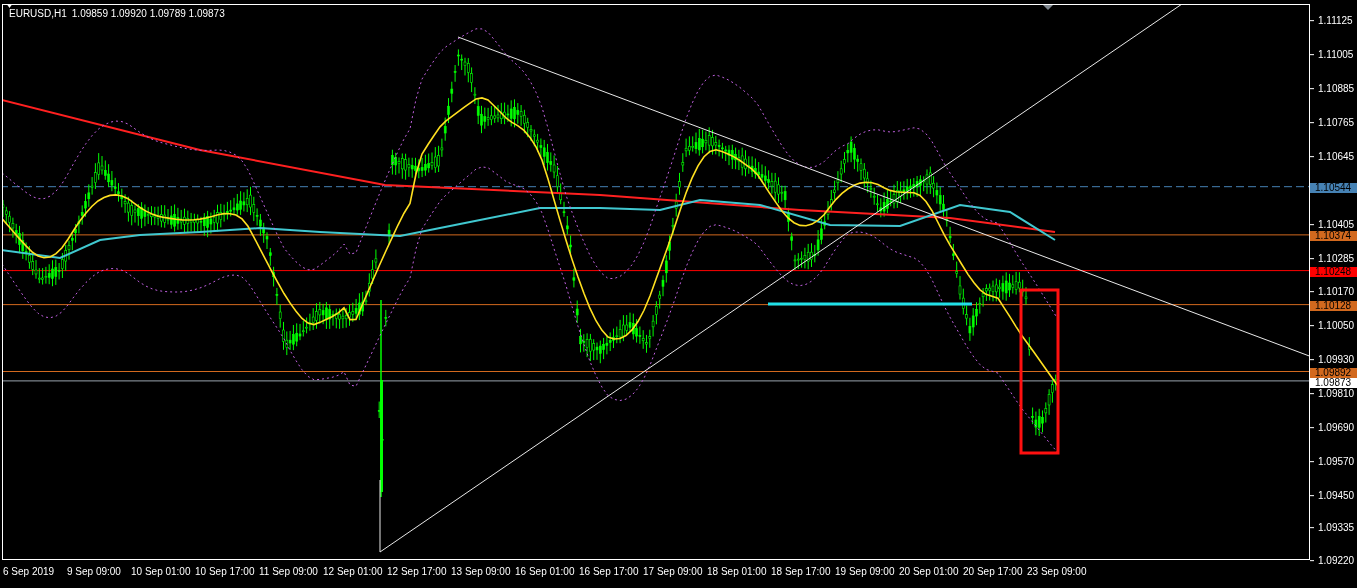 This screenshot has height=588, width=1357. What do you see at coordinates (993, 571) in the screenshot?
I see `time-tick-label: 20 Sep 17:00` at bounding box center [993, 571].